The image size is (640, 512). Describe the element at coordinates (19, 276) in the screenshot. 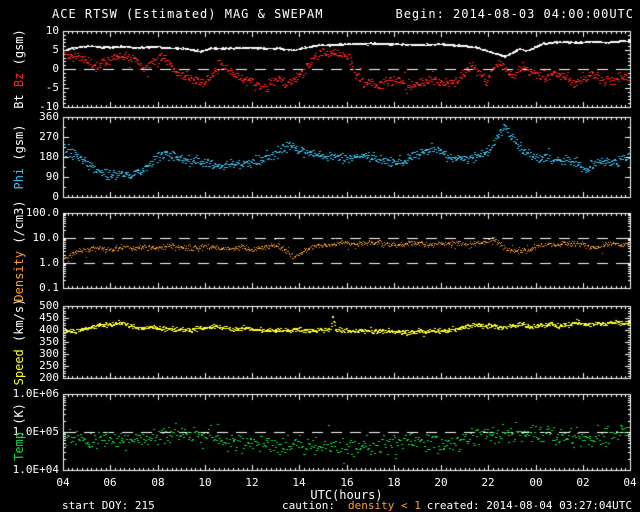

I see `y-axis-title-part: Density` at that location.